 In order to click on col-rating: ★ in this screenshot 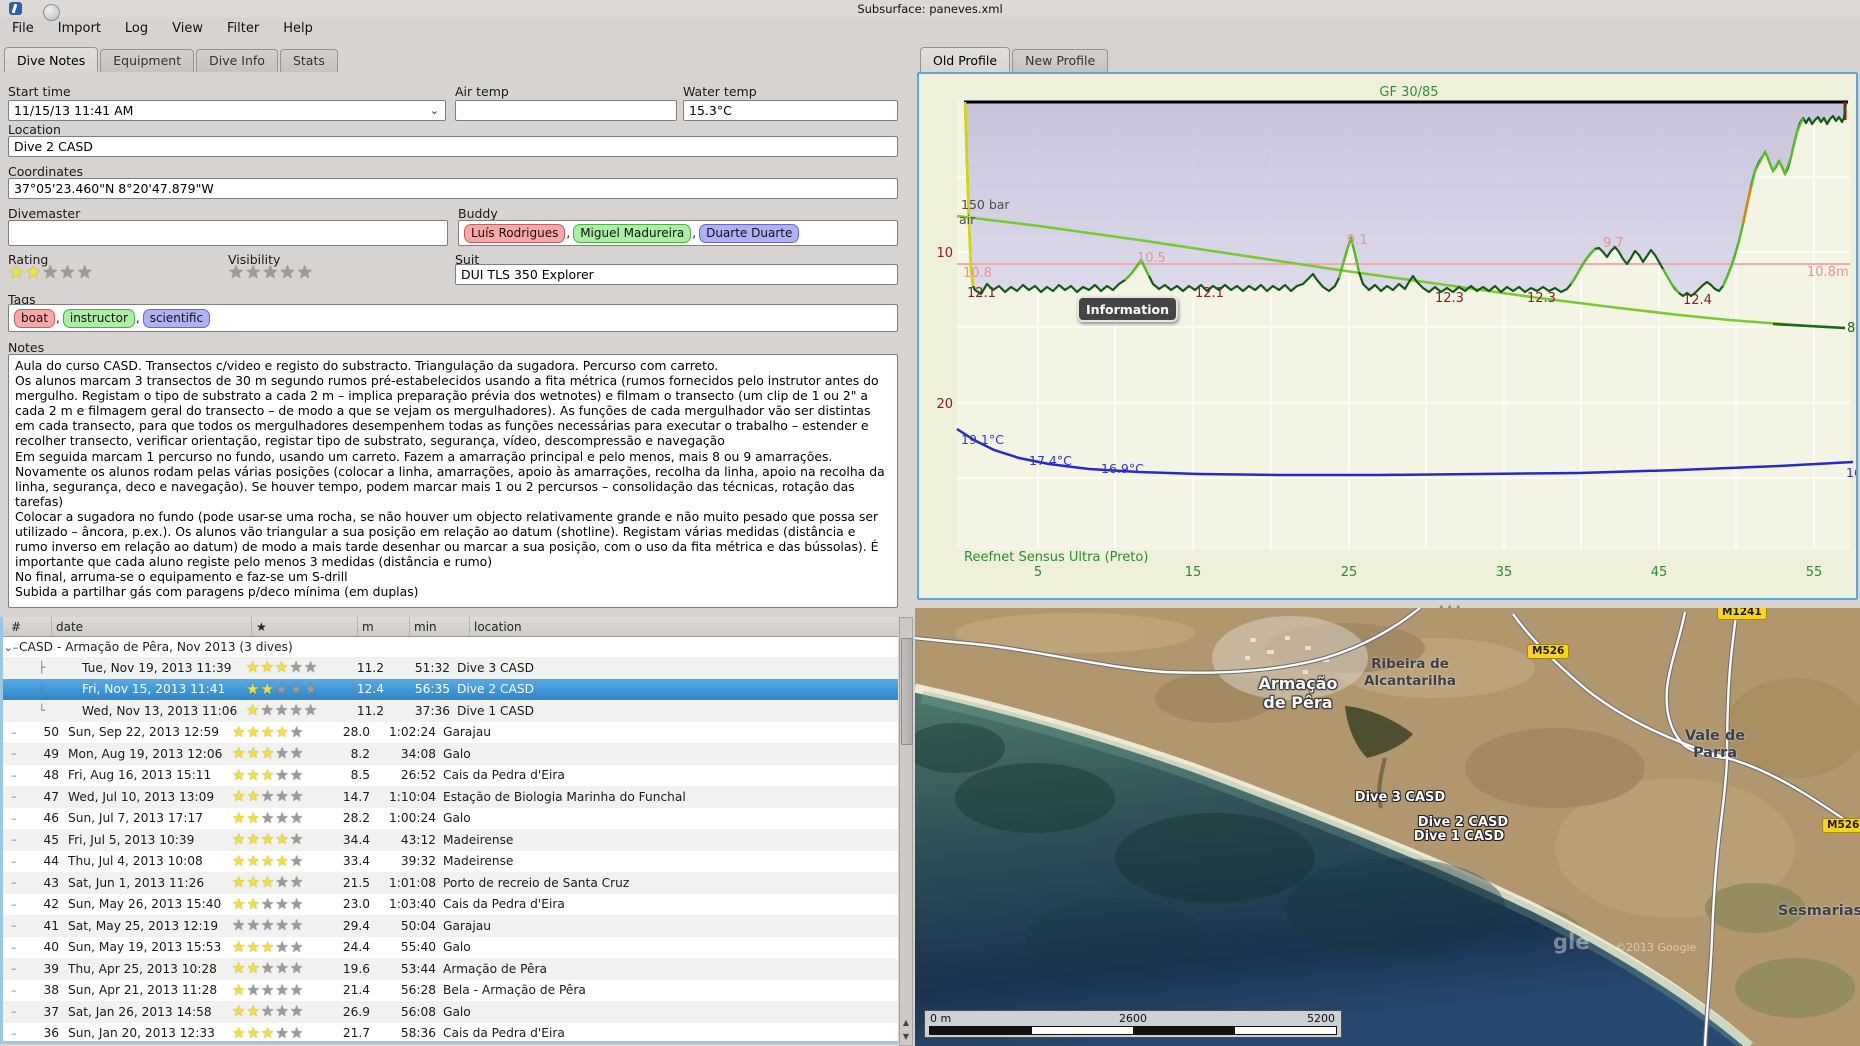, I will do `click(304, 626)`.